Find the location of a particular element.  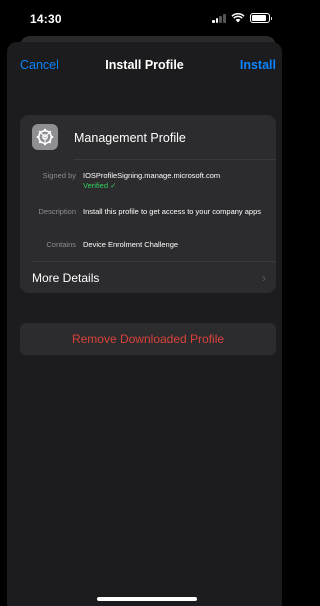

status-time: 14:30 is located at coordinates (46, 19).